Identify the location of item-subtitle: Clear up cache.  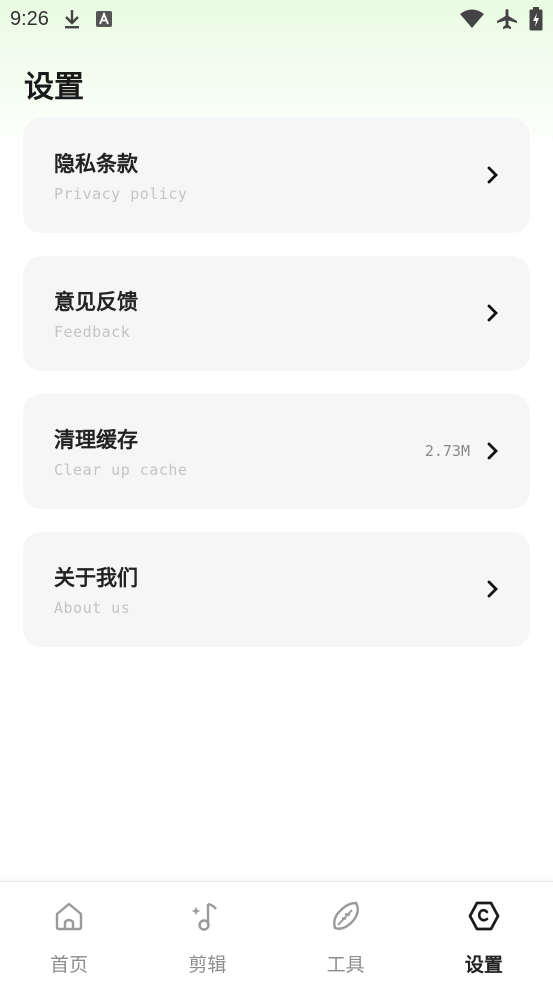
(121, 470).